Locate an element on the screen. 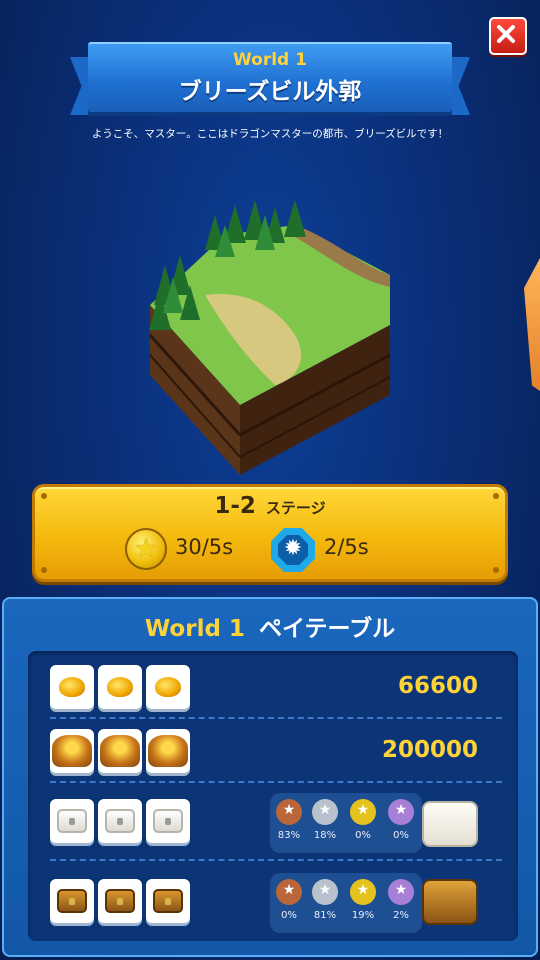 The image size is (540, 960). stage-banner: 1-2 ステージ ★ 30/5s ✹ 2/5s is located at coordinates (270, 533).